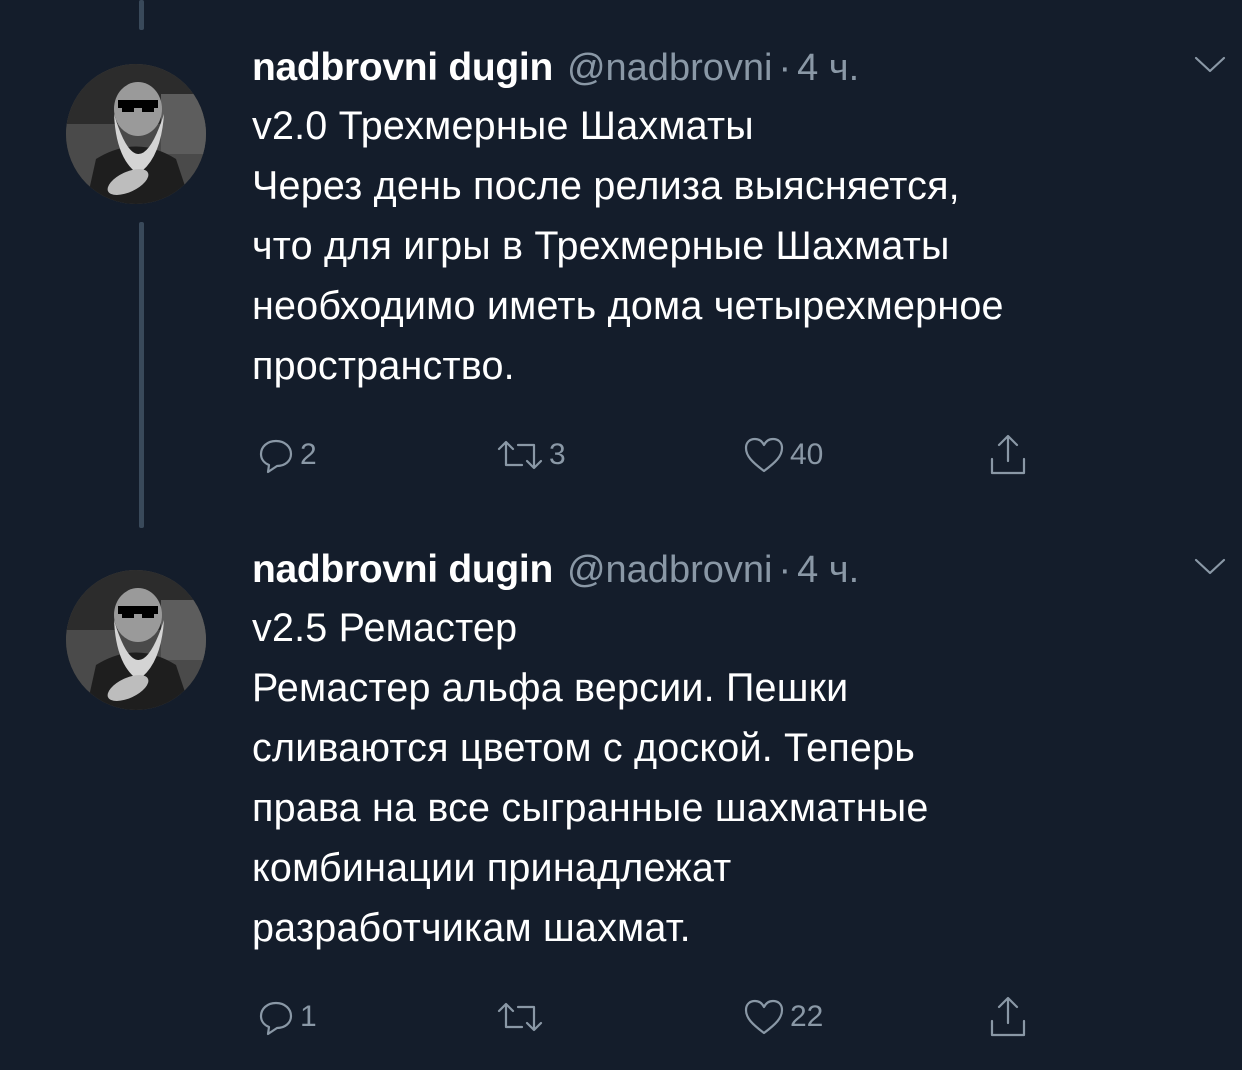  What do you see at coordinates (492, 868) in the screenshot?
I see `tweet-text-line: комбинации принадлежат` at bounding box center [492, 868].